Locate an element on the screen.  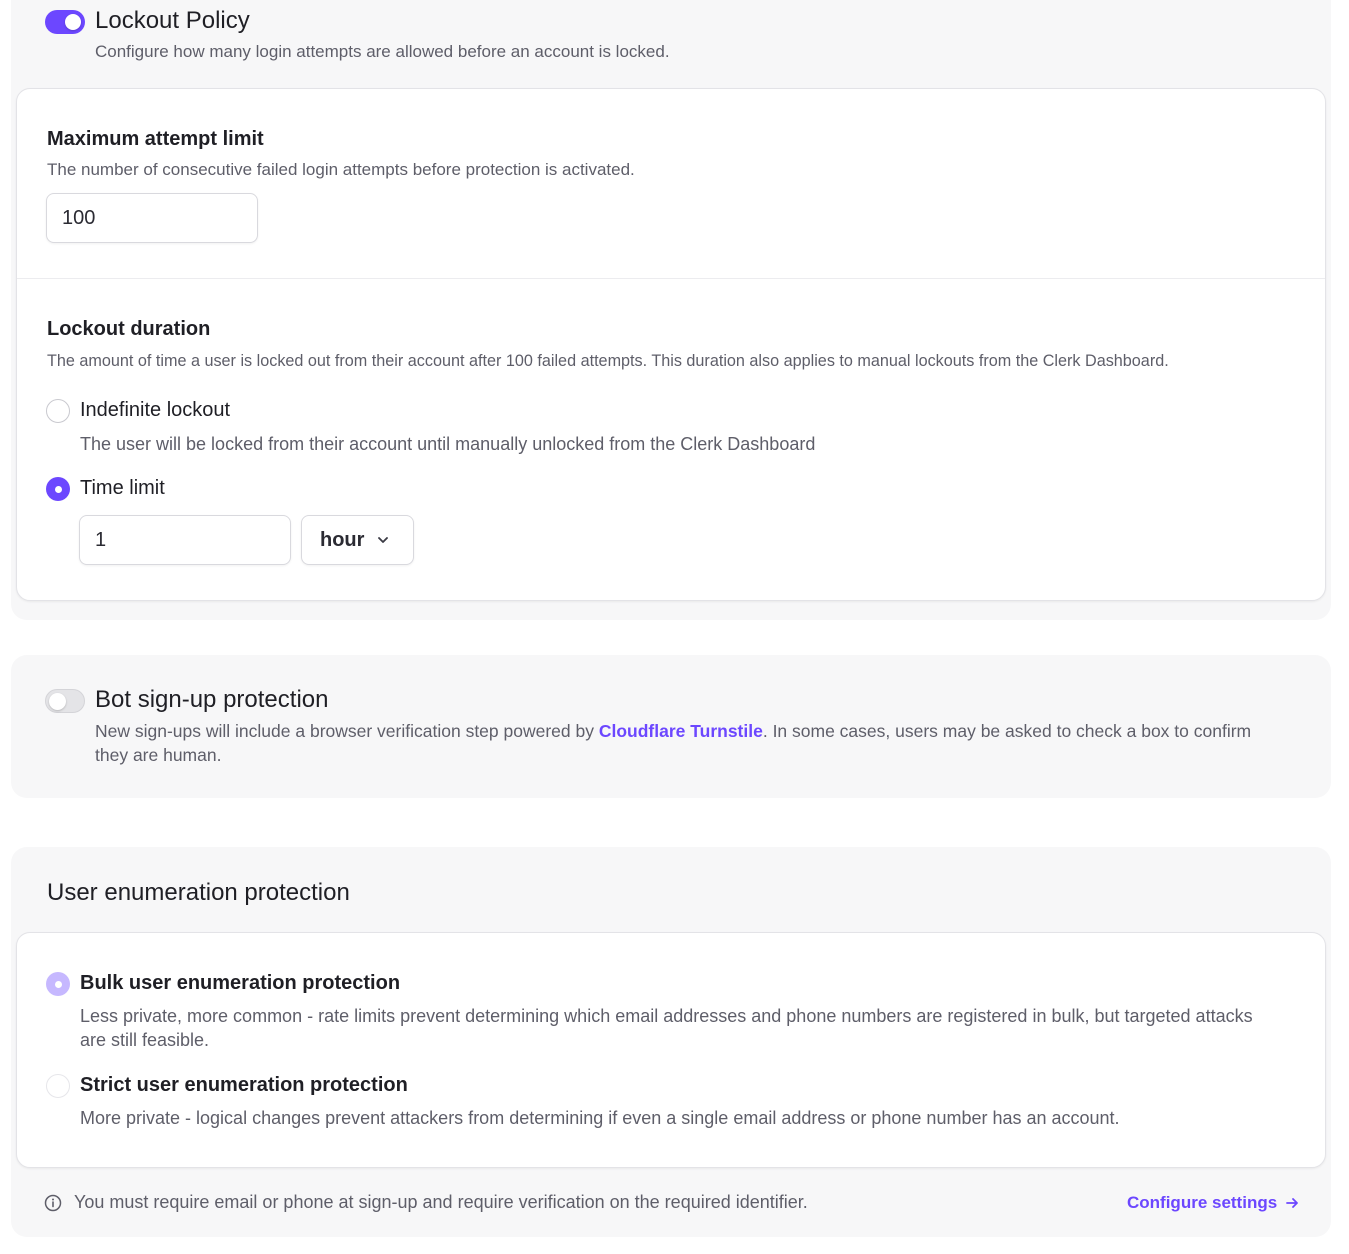
time-limit-label: Time limit is located at coordinates (122, 488).